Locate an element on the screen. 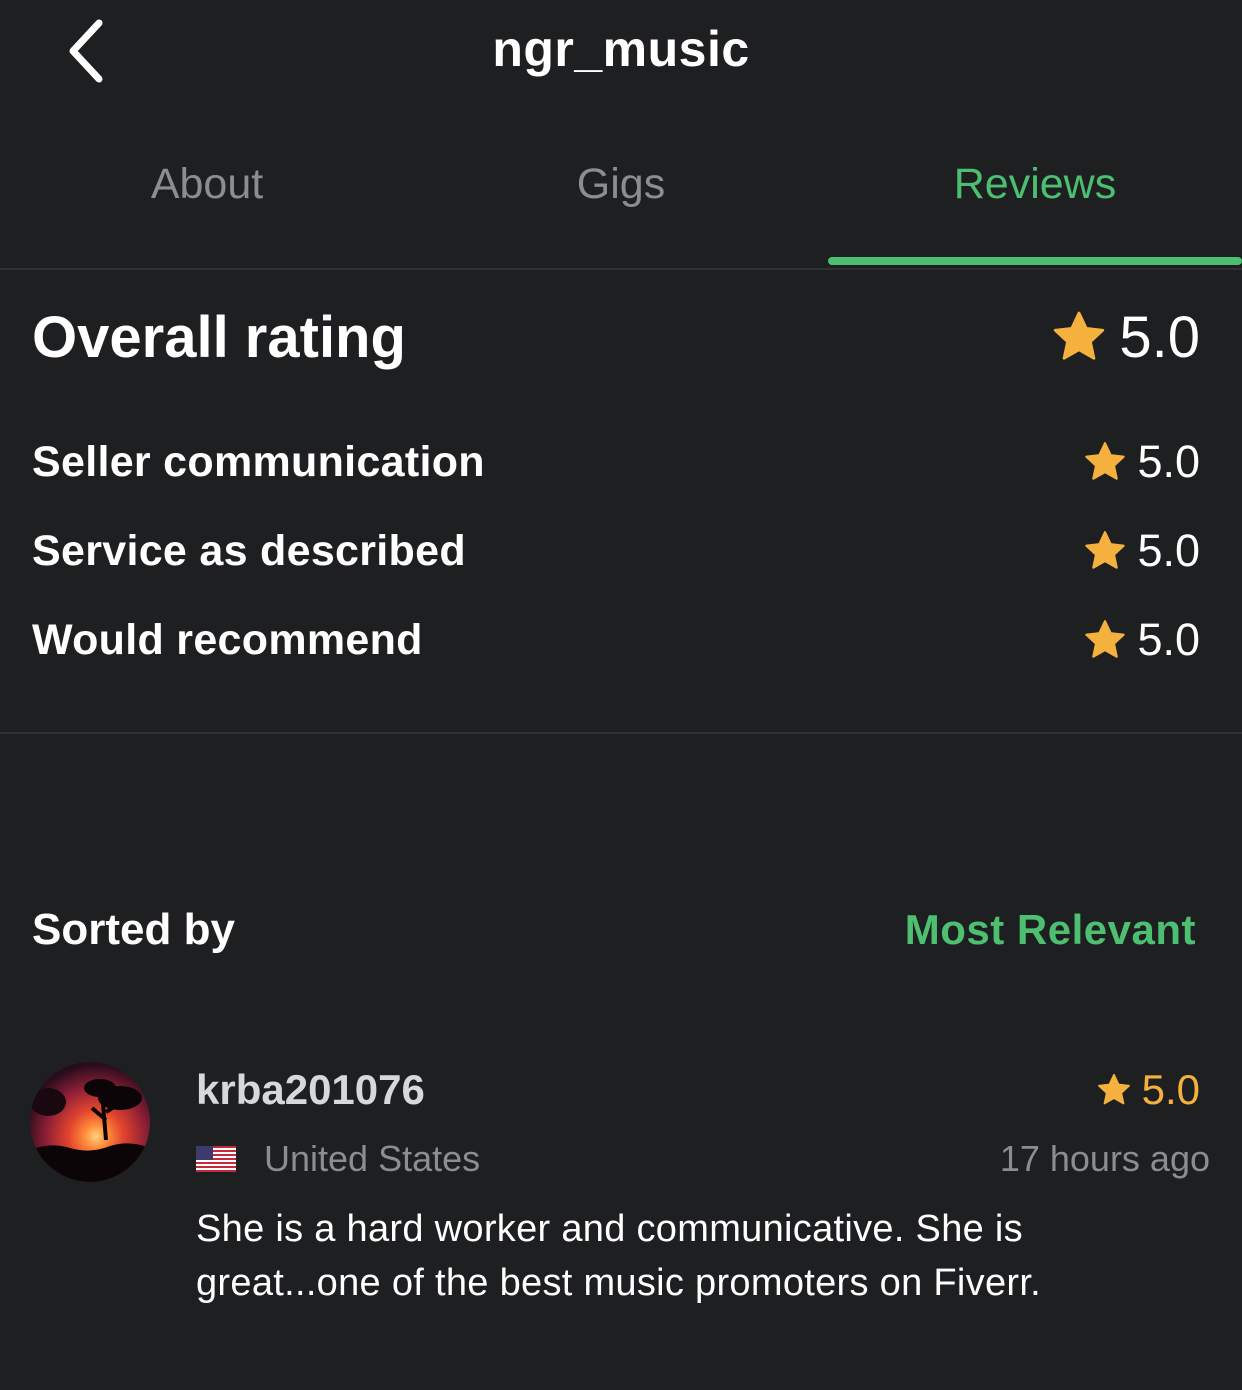 The image size is (1242, 1390). sort-option-button: Most Relevant is located at coordinates (1050, 930).